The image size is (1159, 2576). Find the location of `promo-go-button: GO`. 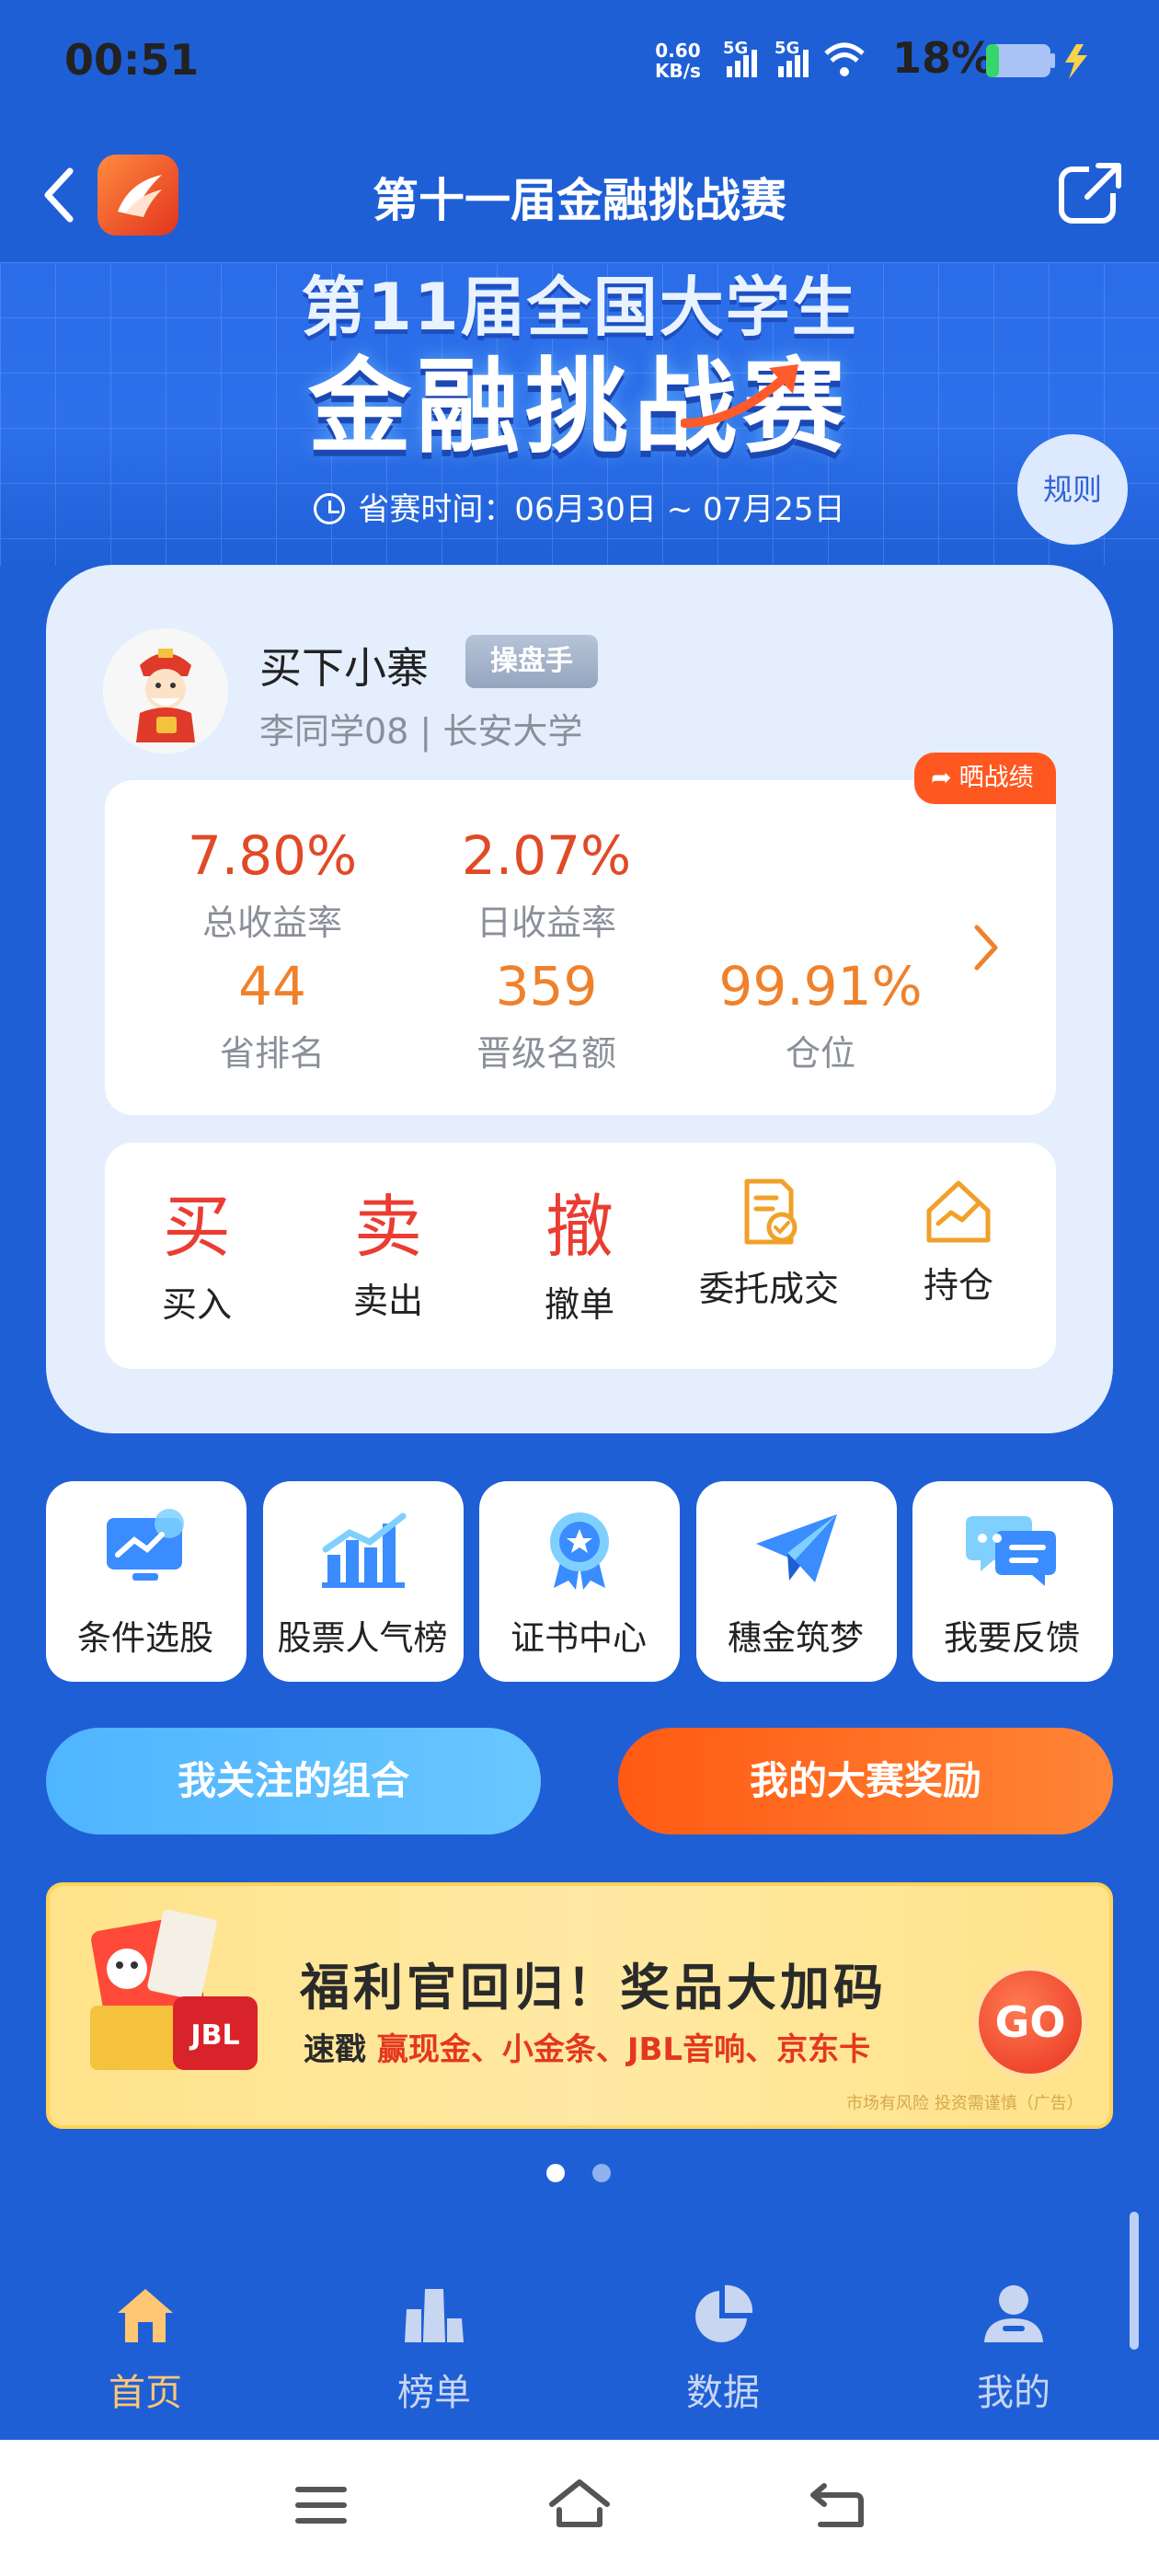

promo-go-button: GO is located at coordinates (1030, 2022).